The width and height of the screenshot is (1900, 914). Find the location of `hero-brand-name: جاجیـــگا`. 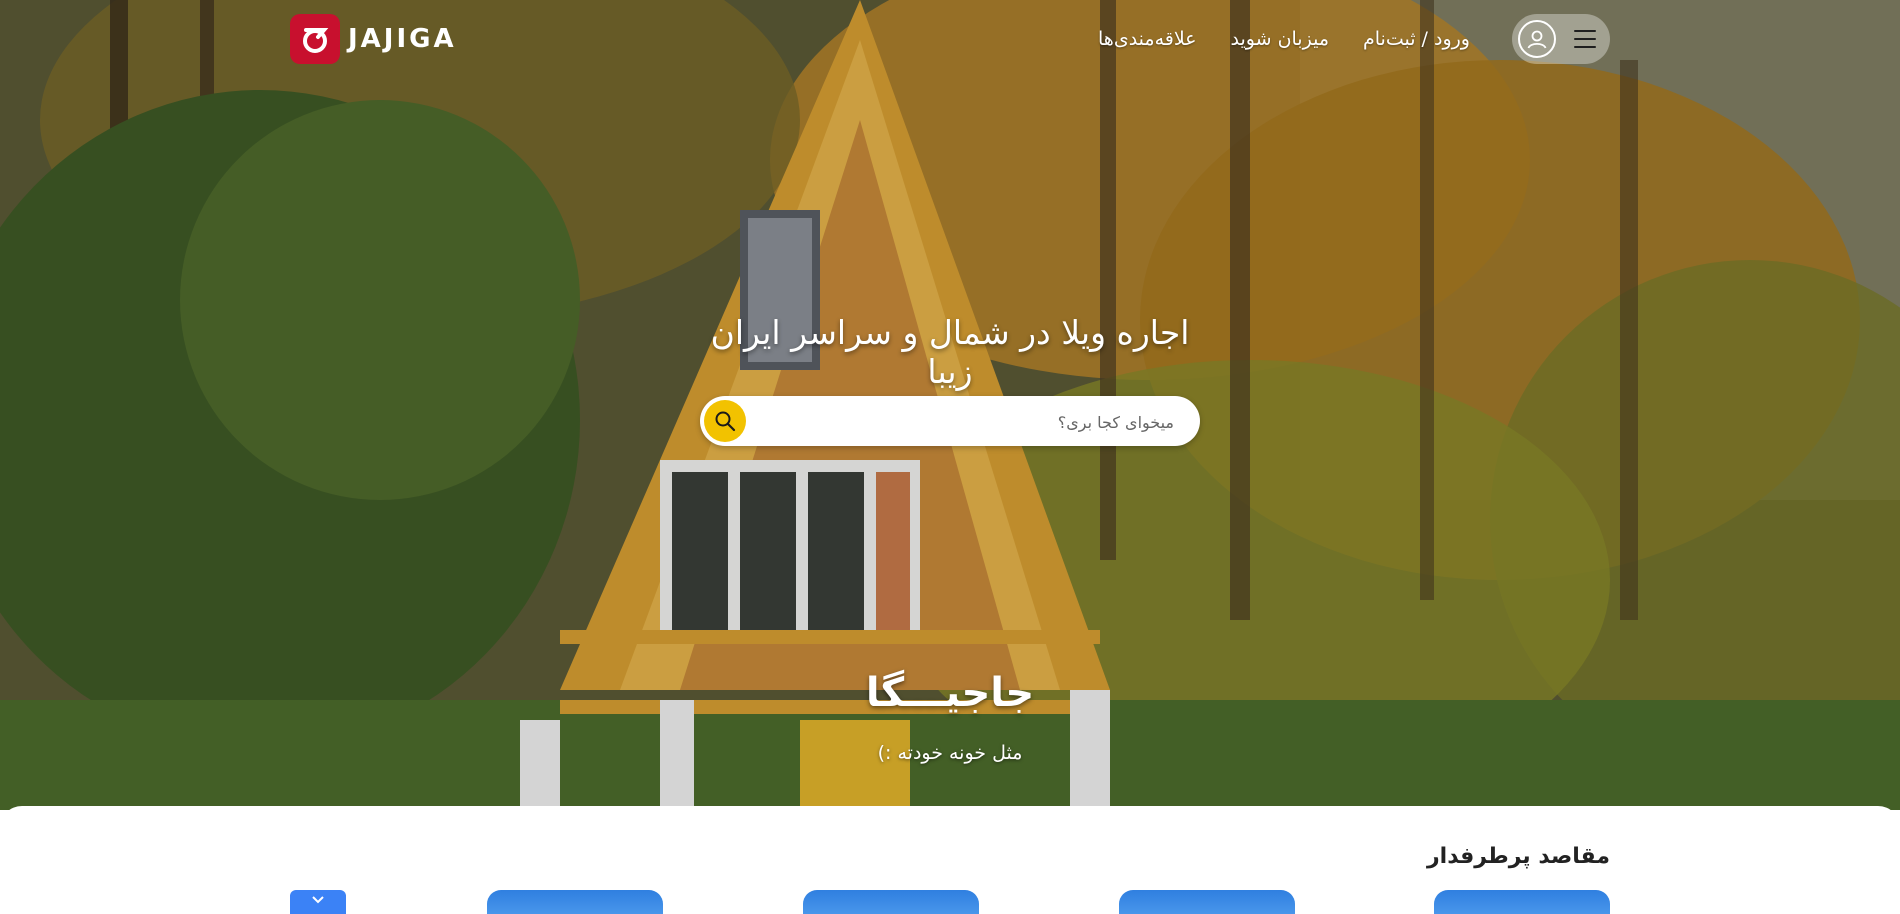

hero-brand-name: جاجیـــگا is located at coordinates (950, 693).